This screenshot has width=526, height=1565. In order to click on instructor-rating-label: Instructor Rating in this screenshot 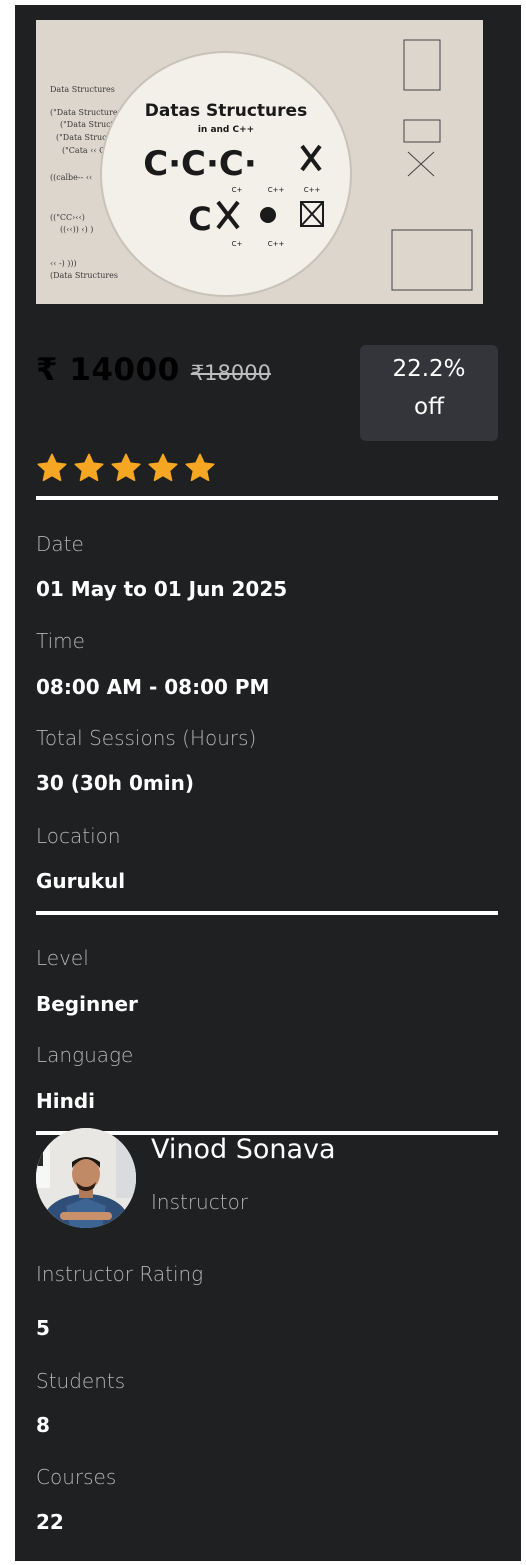, I will do `click(120, 1274)`.